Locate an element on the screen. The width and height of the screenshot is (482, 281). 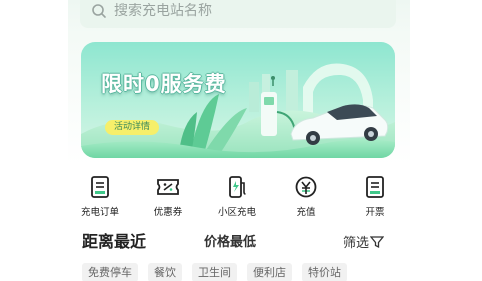
search-icon is located at coordinates (99, 11).